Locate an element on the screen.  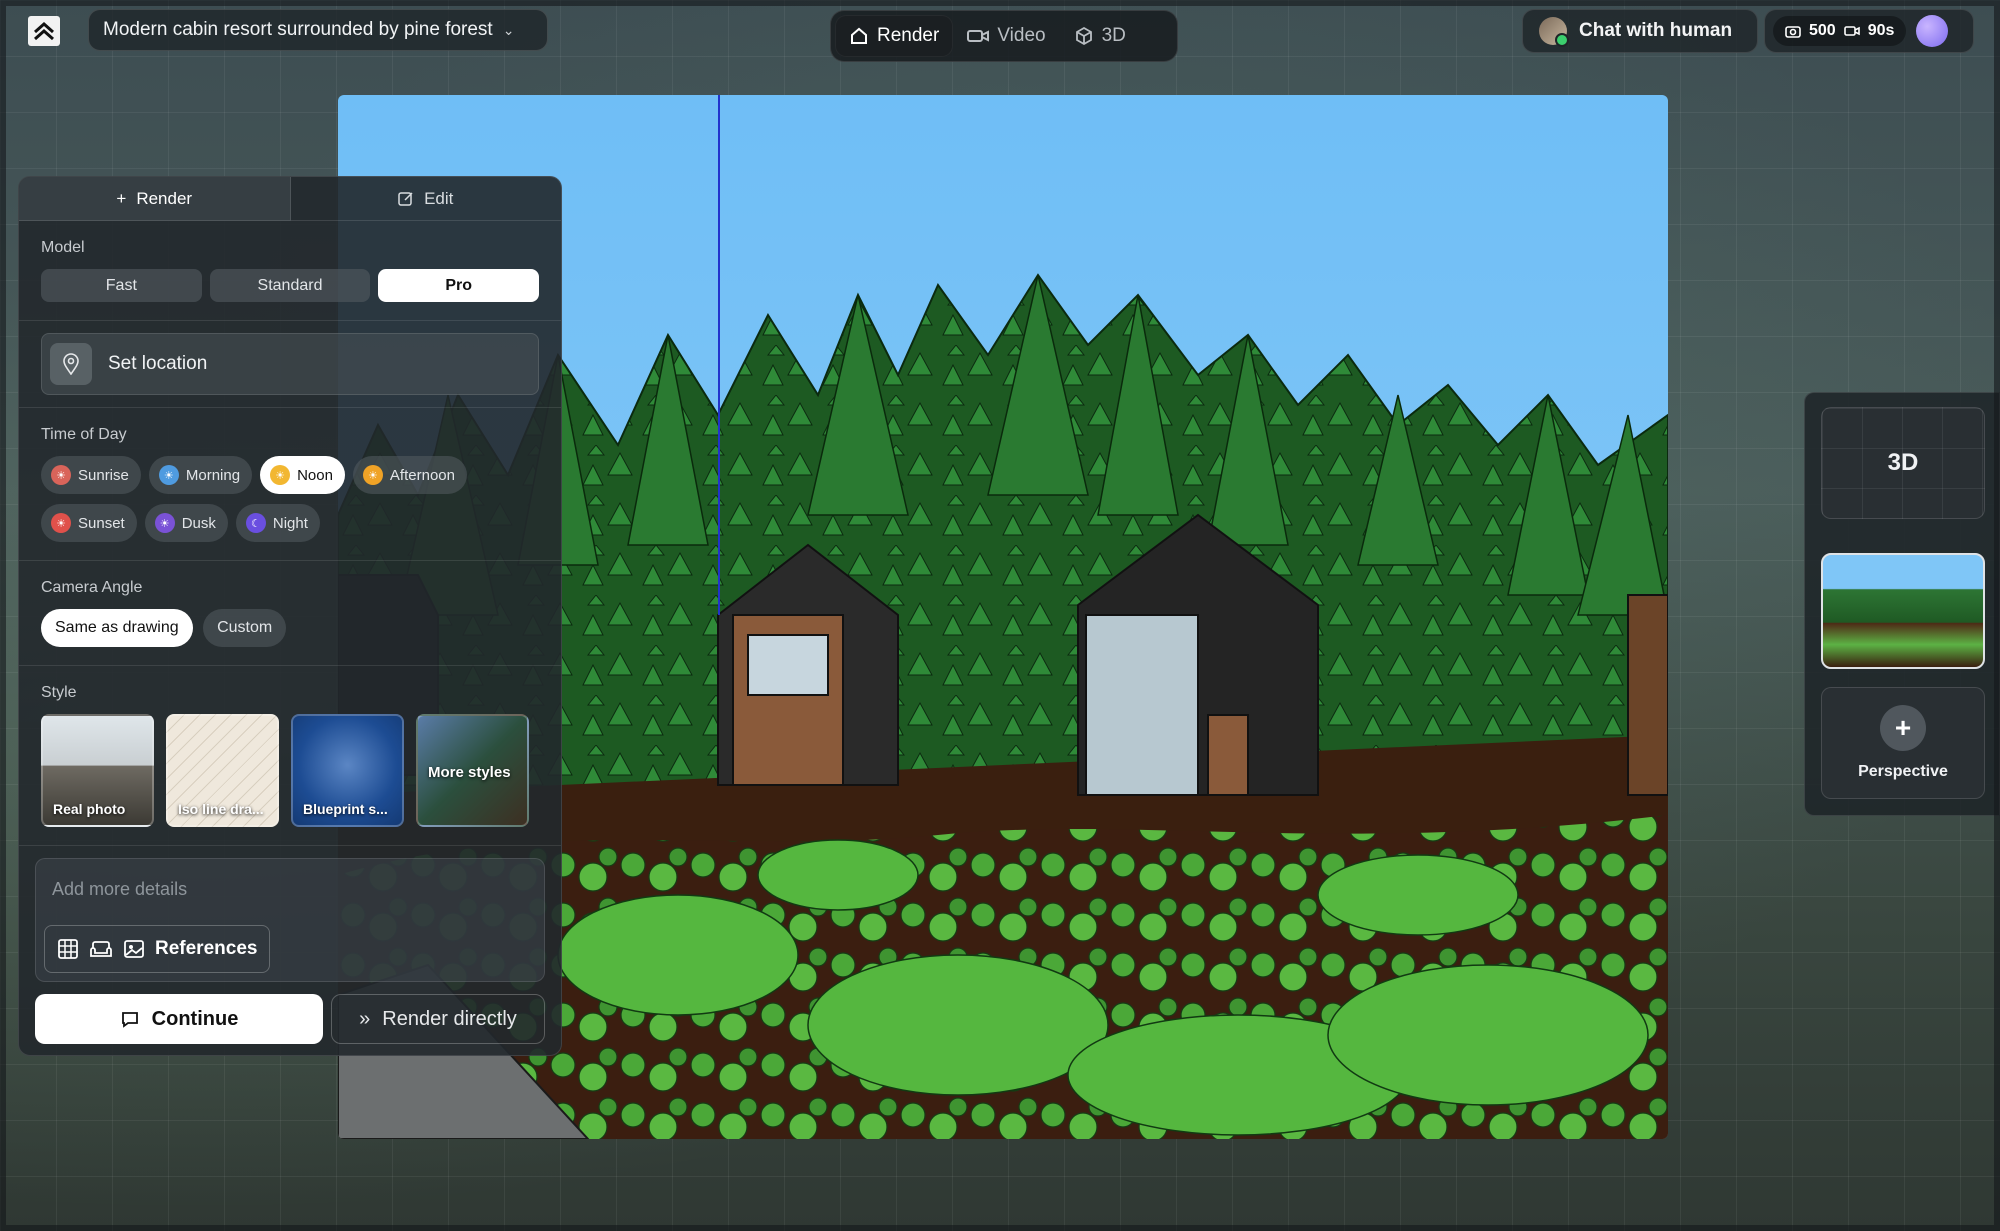
tab-edit-panel: Edit is located at coordinates (425, 199).